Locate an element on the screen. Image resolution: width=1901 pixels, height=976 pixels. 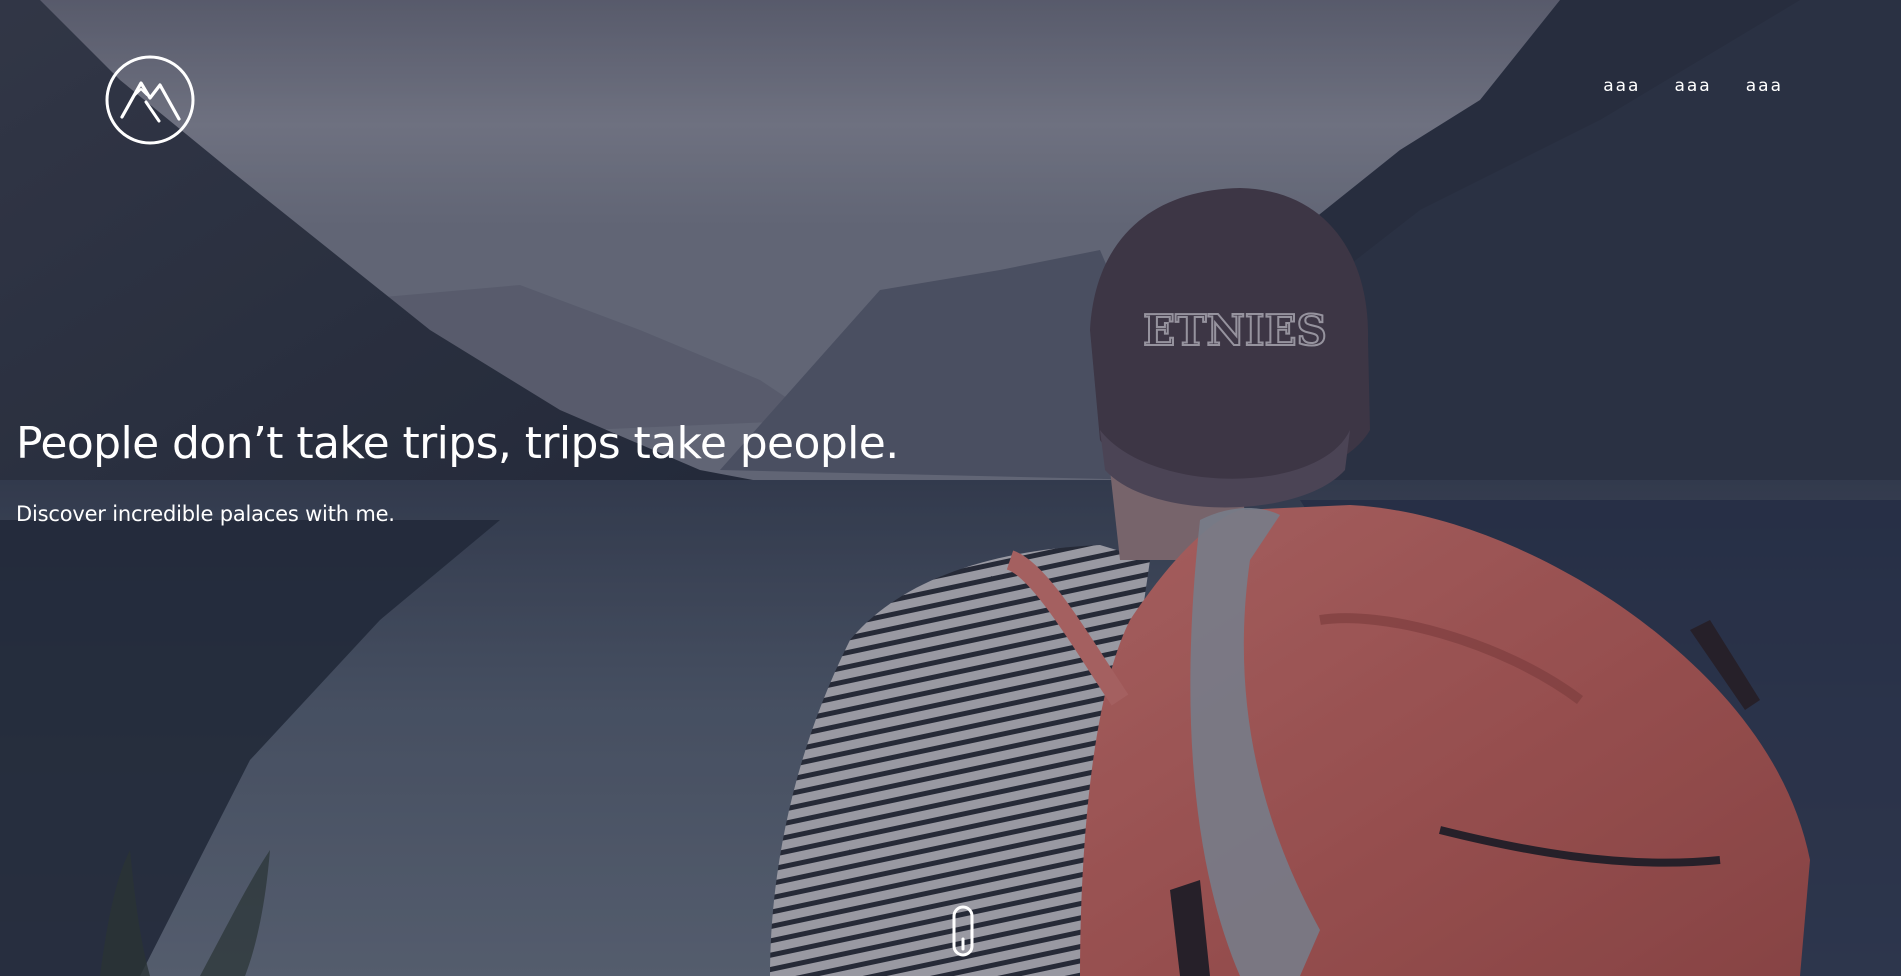
nav-item-1: aaa is located at coordinates (1621, 86).